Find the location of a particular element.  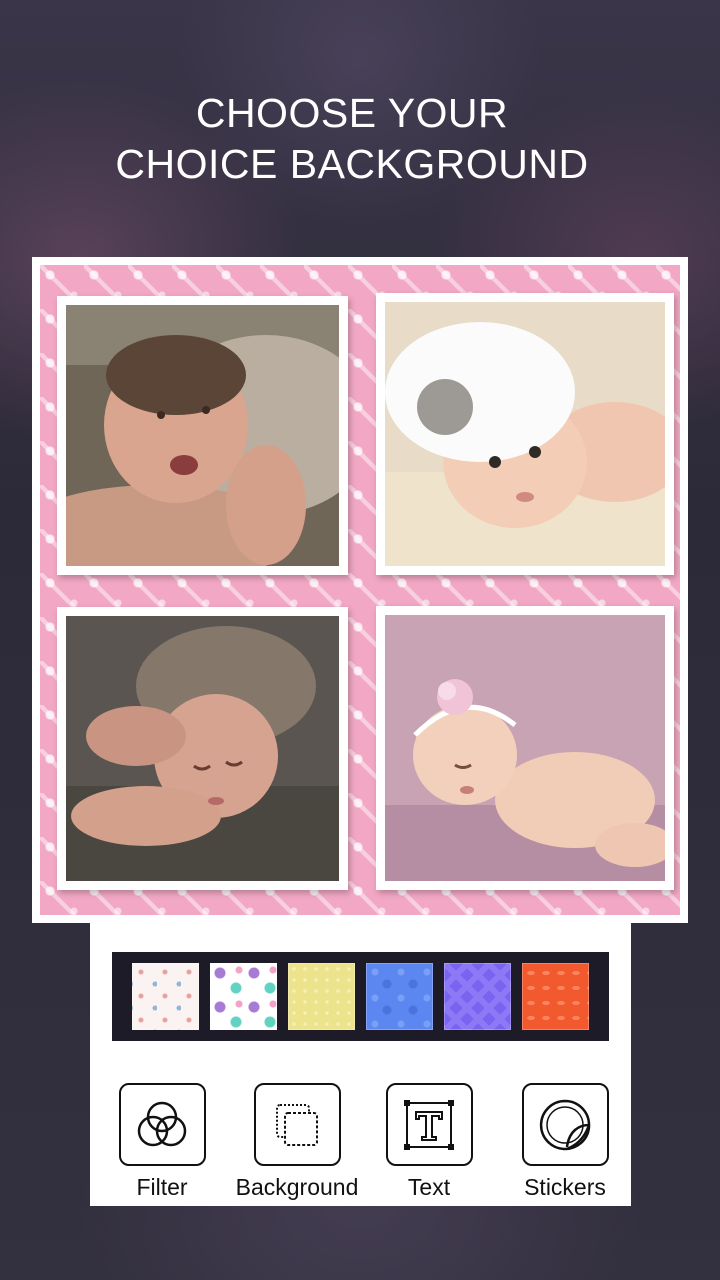

stickers-button: Stickers is located at coordinates (565, 1141).